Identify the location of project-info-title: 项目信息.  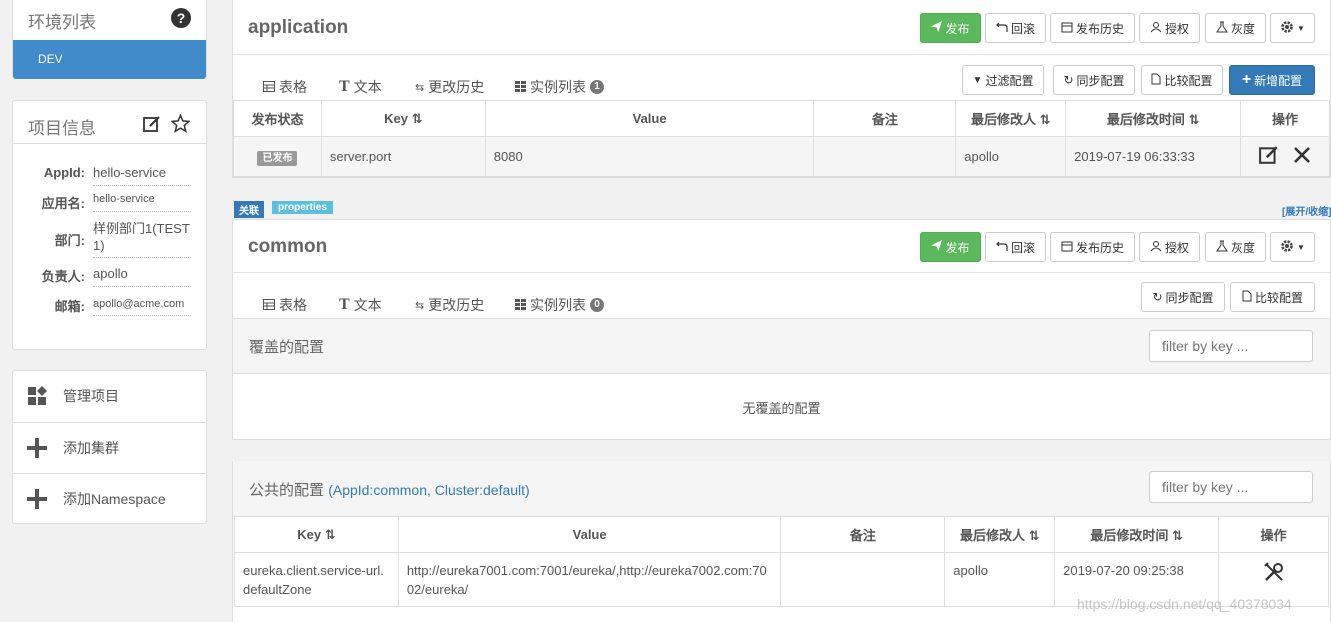
(62, 128).